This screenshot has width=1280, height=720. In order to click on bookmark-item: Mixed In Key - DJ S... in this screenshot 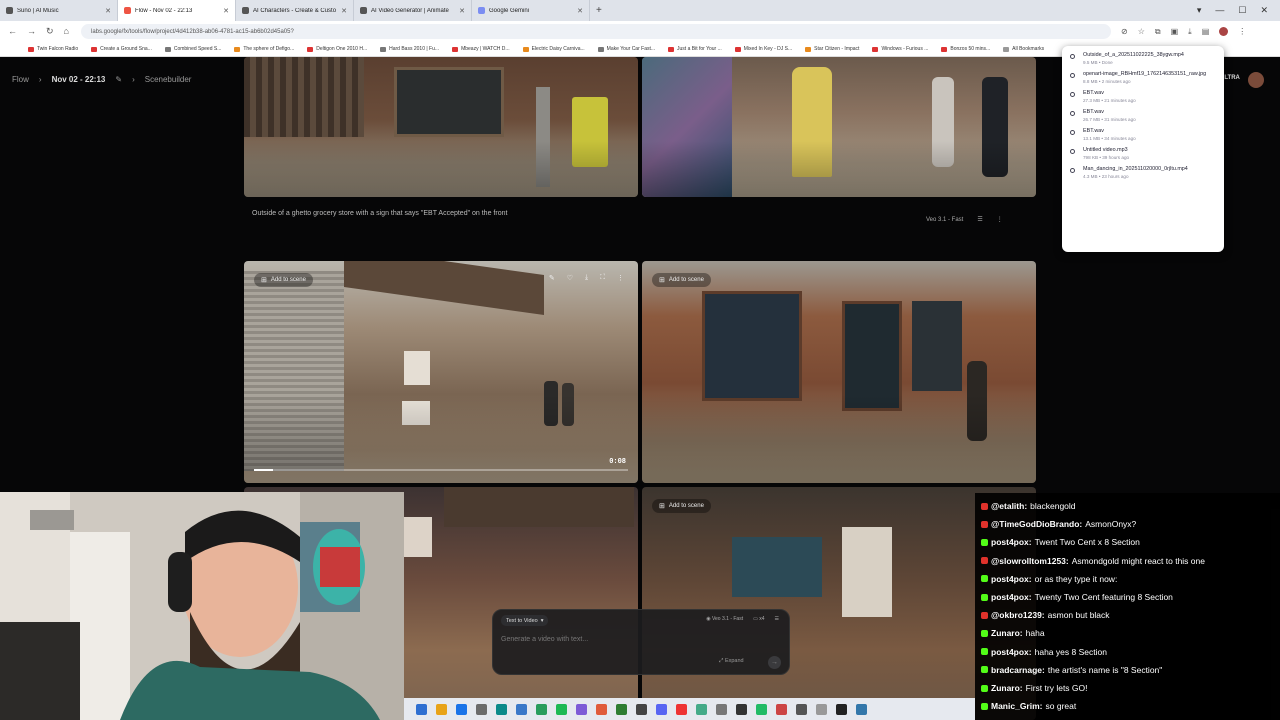, I will do `click(763, 49)`.